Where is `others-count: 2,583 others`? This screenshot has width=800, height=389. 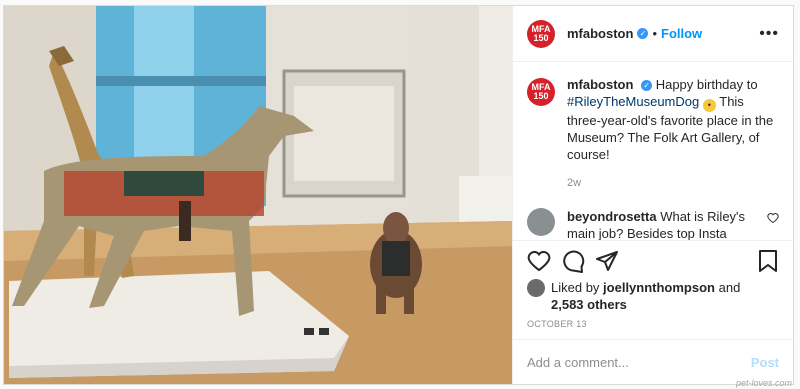
others-count: 2,583 others is located at coordinates (589, 304).